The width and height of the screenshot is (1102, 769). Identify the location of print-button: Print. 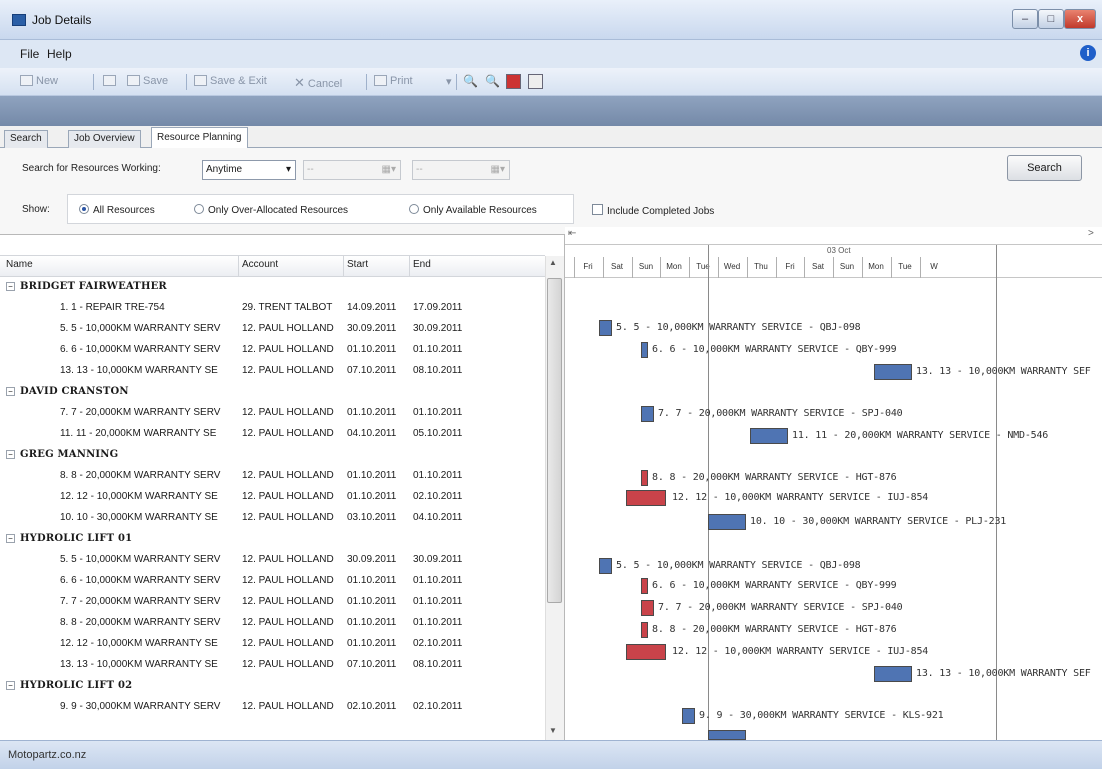
(393, 81).